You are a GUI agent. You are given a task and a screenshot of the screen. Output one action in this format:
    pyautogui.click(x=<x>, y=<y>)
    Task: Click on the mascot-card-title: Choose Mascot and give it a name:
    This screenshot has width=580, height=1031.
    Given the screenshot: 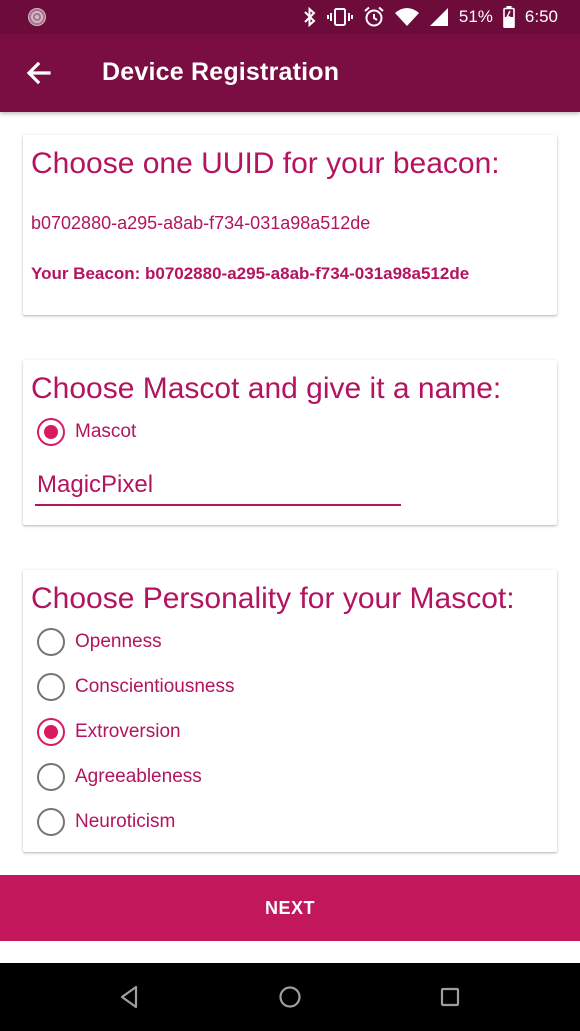 What is the action you would take?
    pyautogui.click(x=266, y=388)
    